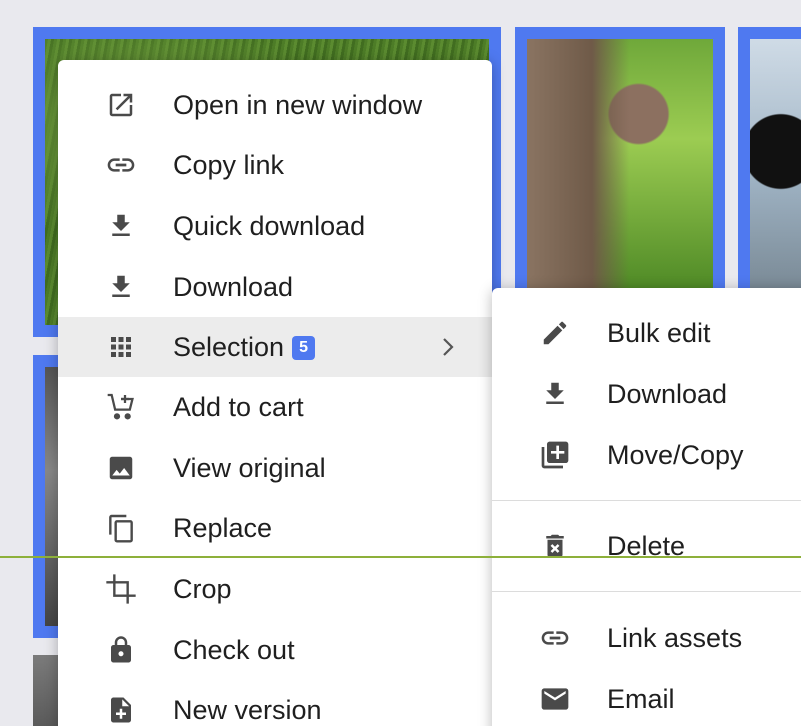  Describe the element at coordinates (555, 455) in the screenshot. I see `library-add-icon` at that location.